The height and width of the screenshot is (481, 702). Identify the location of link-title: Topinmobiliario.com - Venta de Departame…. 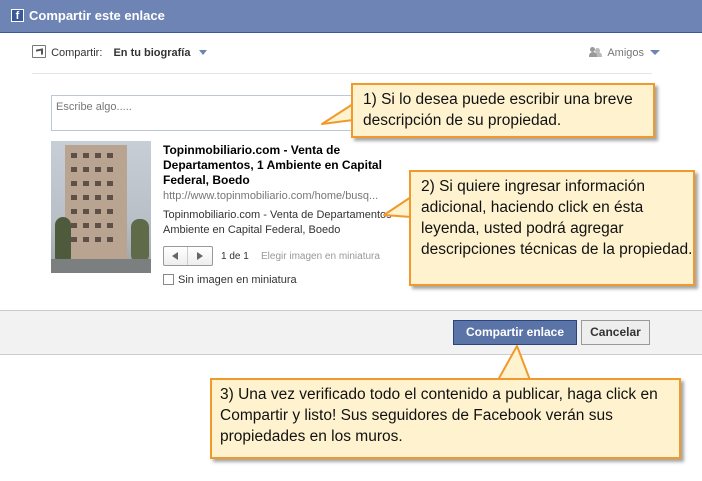
(288, 165).